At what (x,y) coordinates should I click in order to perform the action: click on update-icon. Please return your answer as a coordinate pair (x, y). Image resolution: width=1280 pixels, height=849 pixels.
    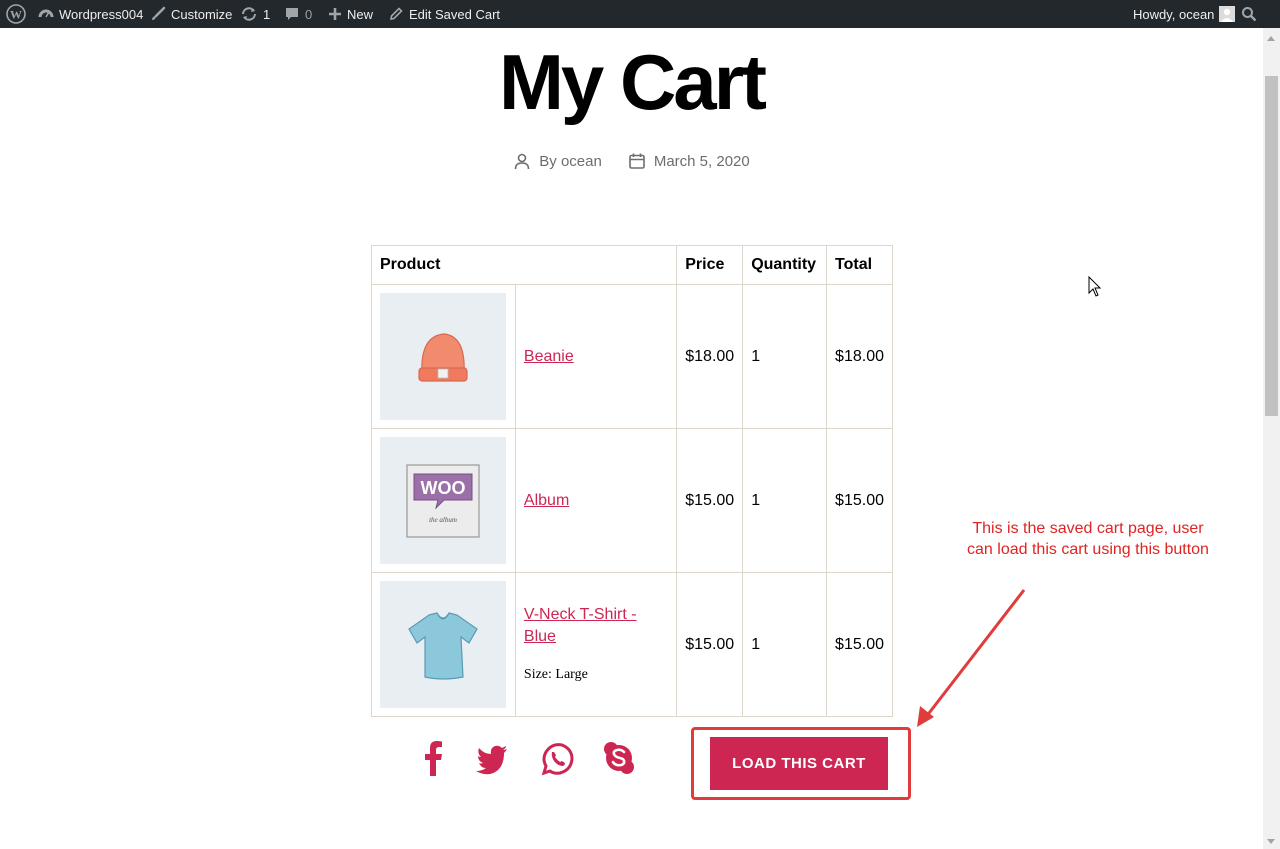
    Looking at the image, I should click on (249, 14).